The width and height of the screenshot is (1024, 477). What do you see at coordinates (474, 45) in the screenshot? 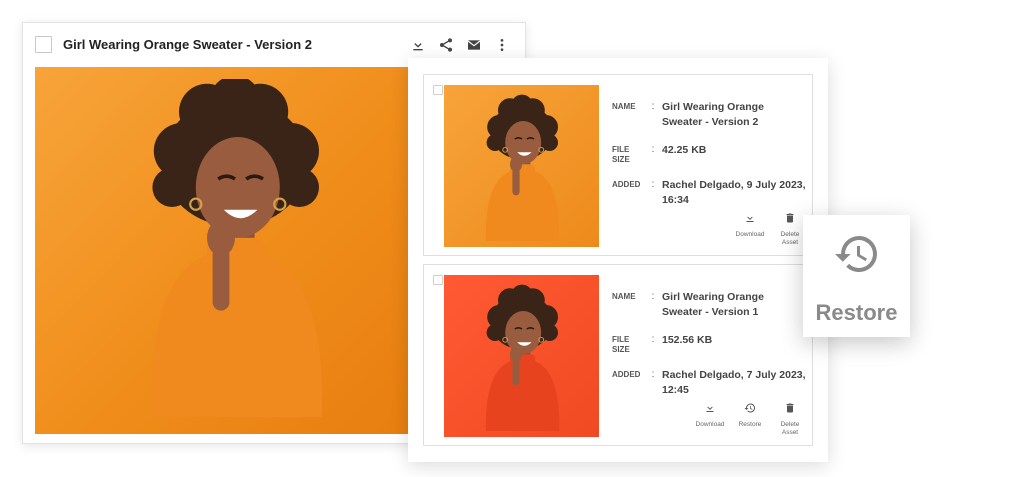
I see `email-icon` at bounding box center [474, 45].